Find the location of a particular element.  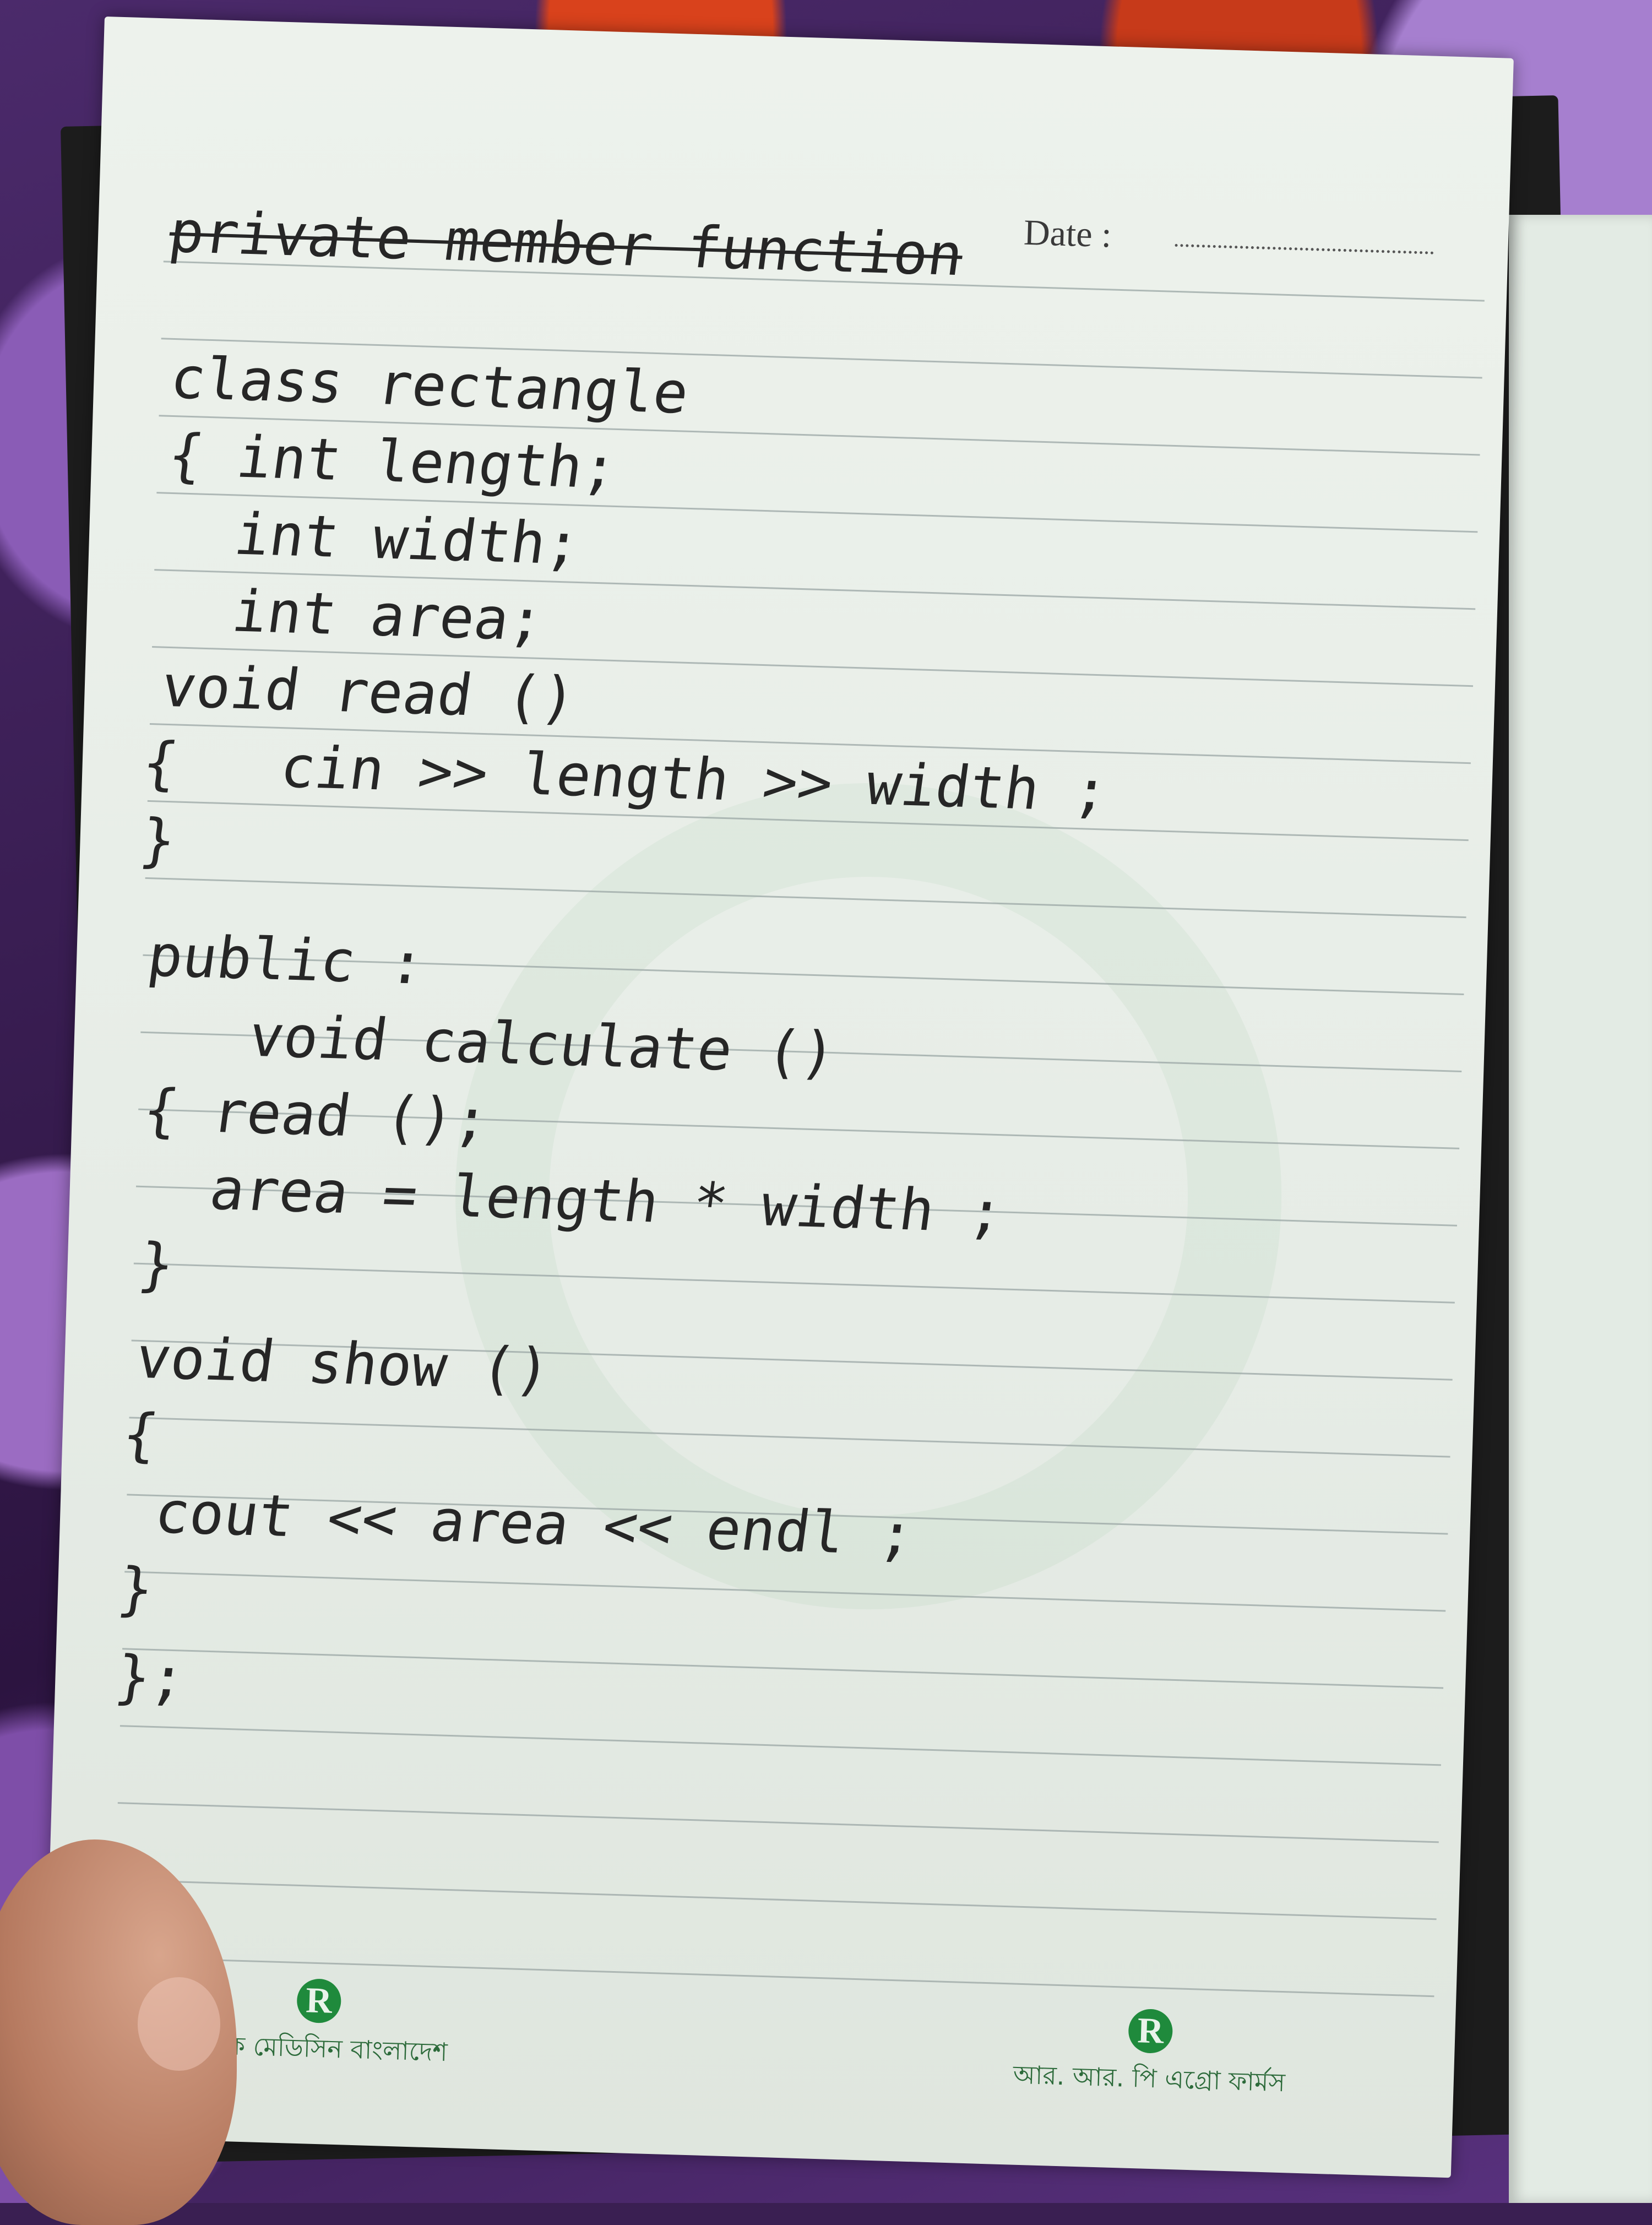

thumb-nail is located at coordinates (179, 2024).